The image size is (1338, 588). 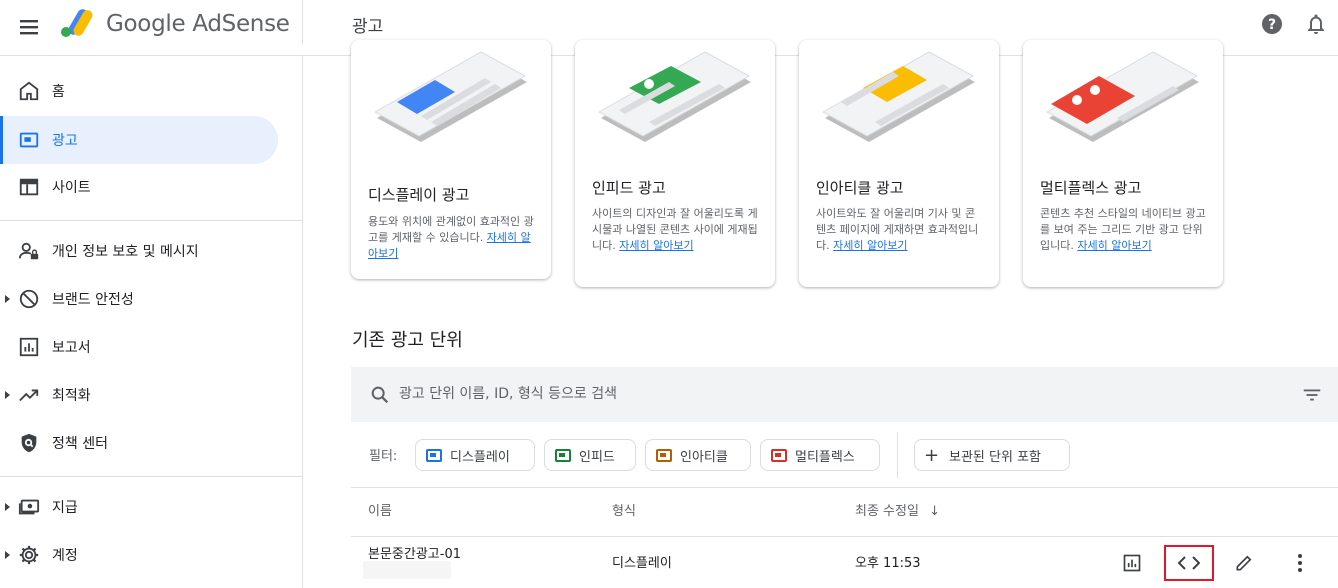 I want to click on adsense-logo-icon, so click(x=77, y=23).